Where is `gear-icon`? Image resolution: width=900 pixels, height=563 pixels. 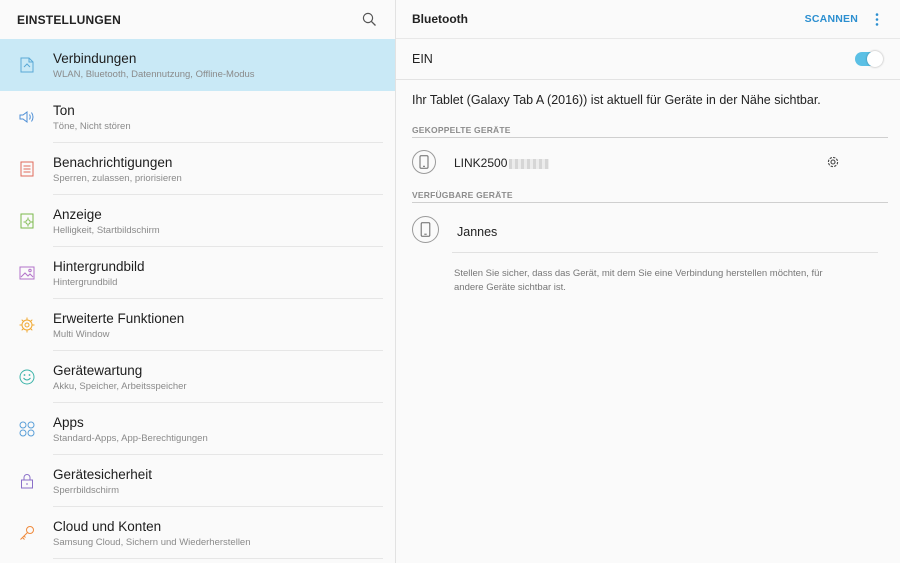
gear-icon is located at coordinates (833, 162).